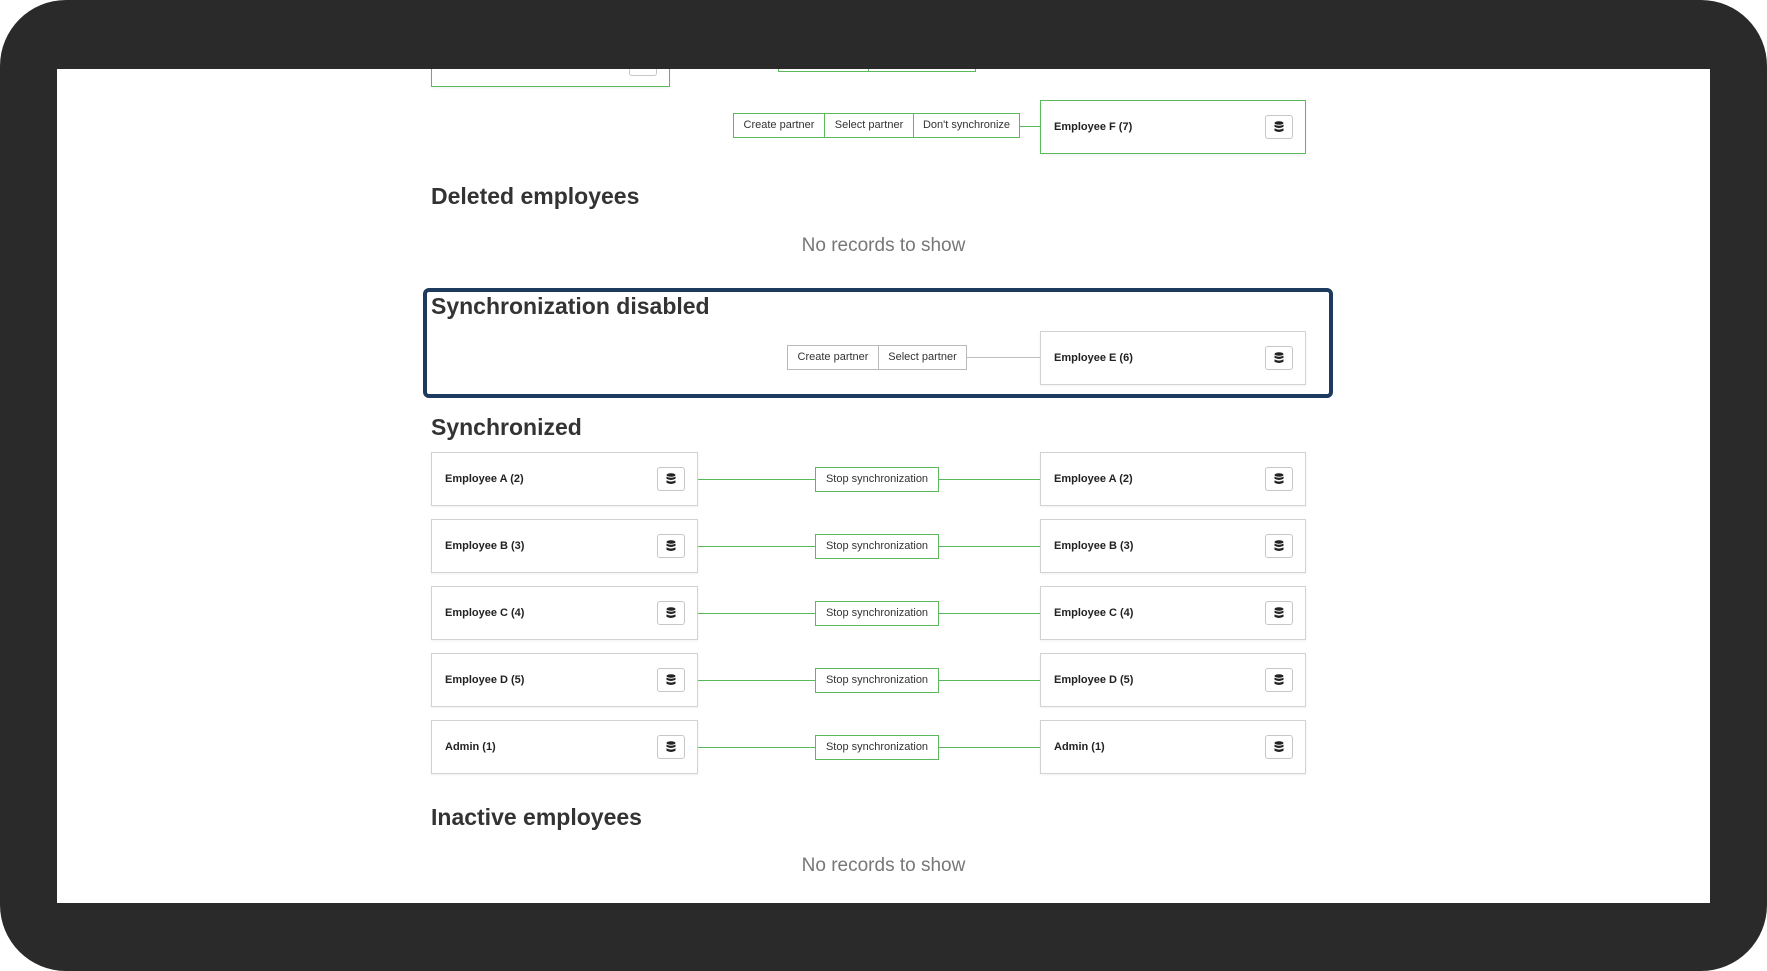  I want to click on employee-card-cutoff, so click(550, 78).